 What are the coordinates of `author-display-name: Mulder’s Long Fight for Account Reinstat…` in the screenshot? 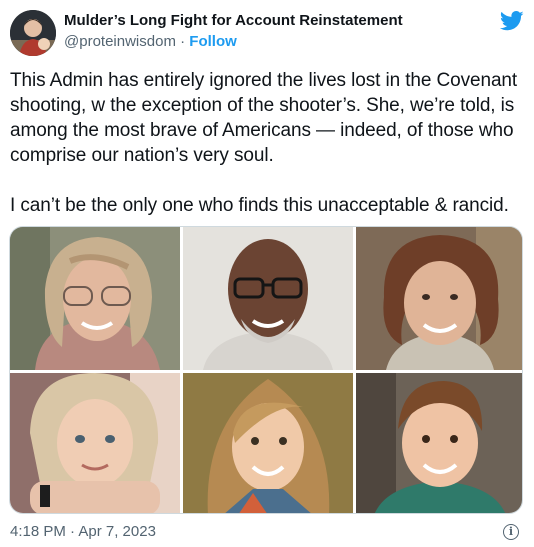 It's located at (233, 20).